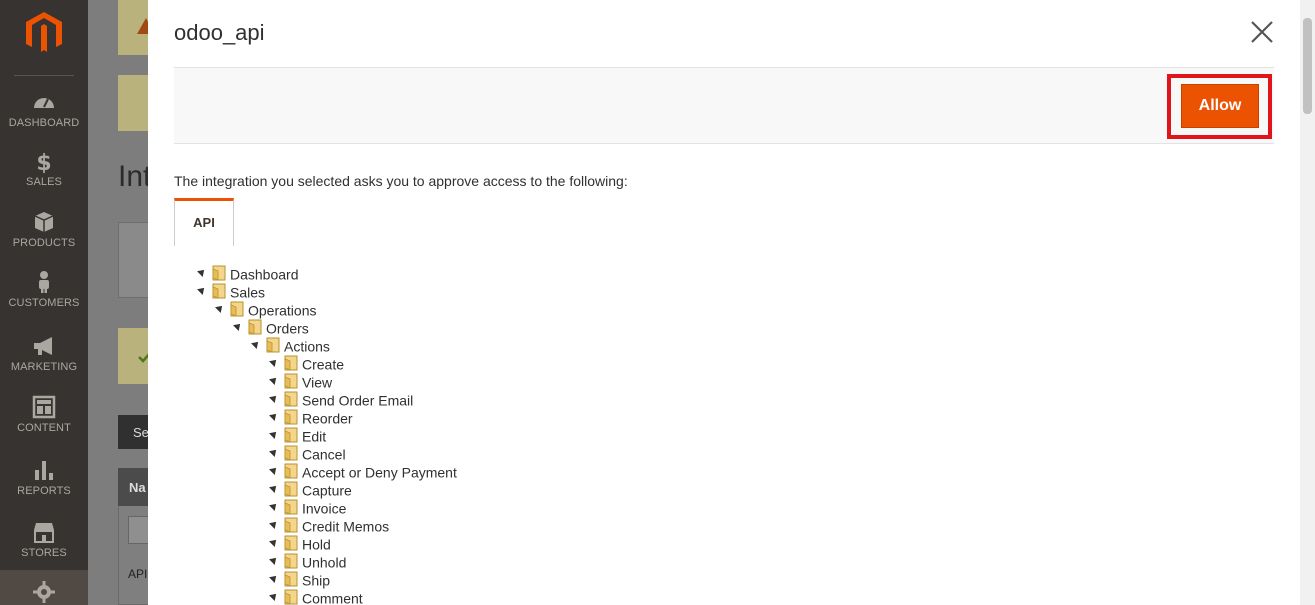  I want to click on sidebar-item-marketing: MARKETING, so click(44, 365).